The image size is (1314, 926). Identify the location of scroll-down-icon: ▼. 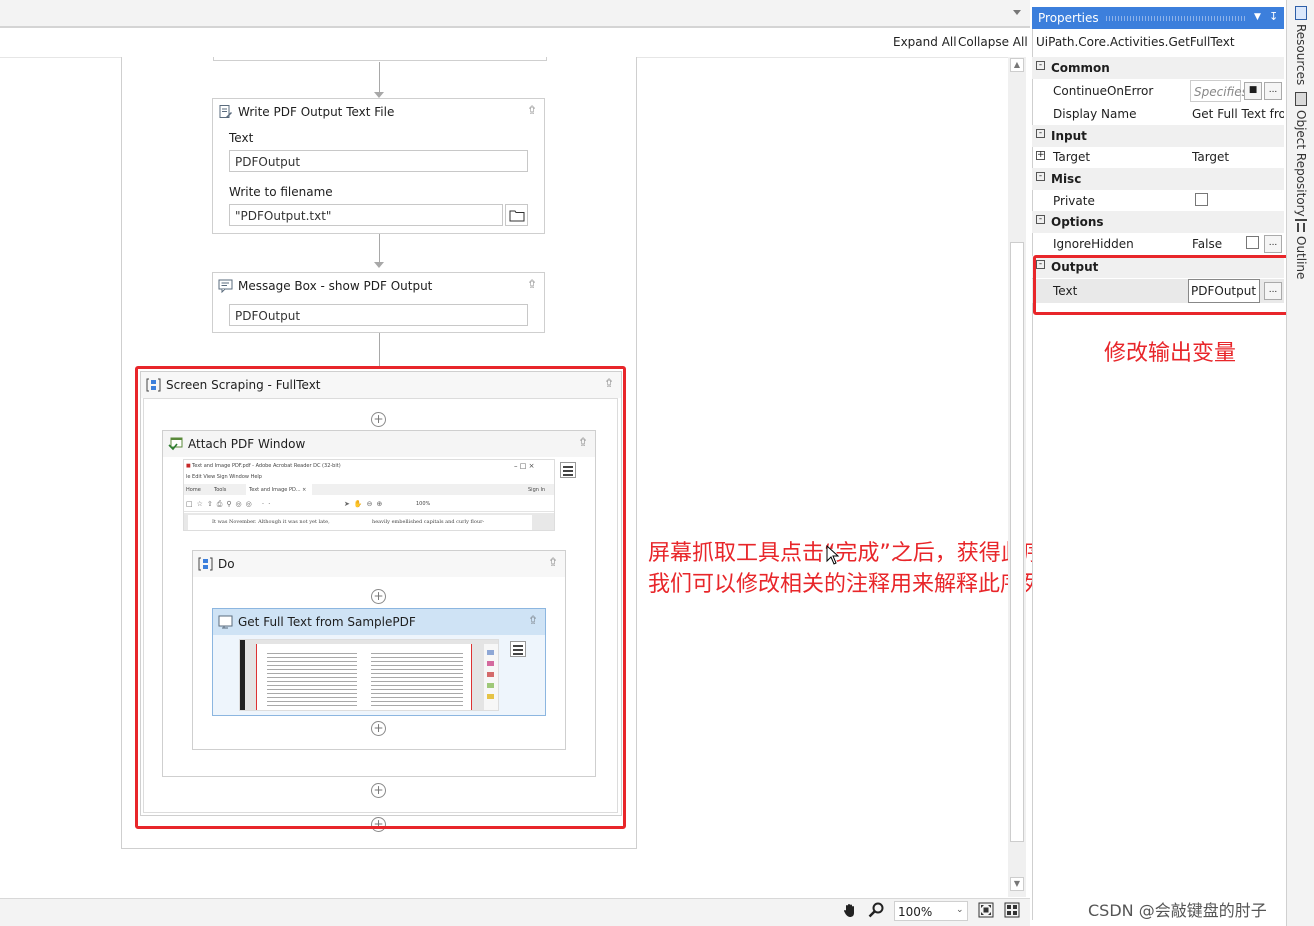
(1017, 884).